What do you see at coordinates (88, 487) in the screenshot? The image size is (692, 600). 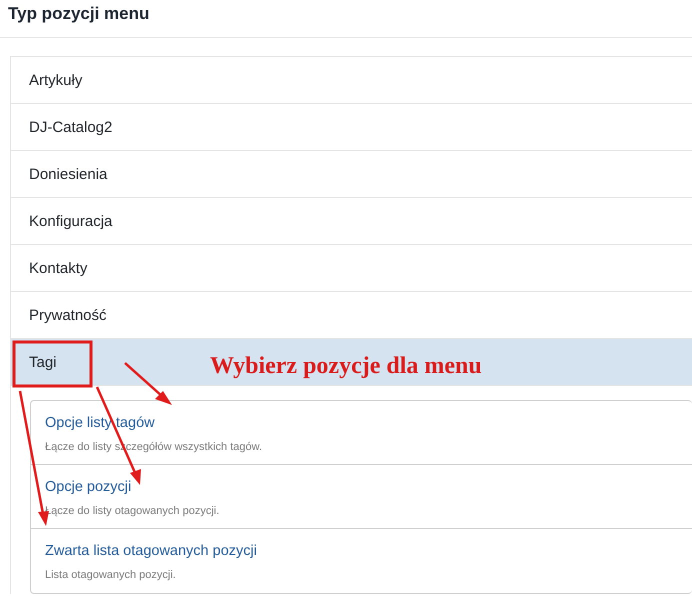 I see `option-link: Opcje pozycji` at bounding box center [88, 487].